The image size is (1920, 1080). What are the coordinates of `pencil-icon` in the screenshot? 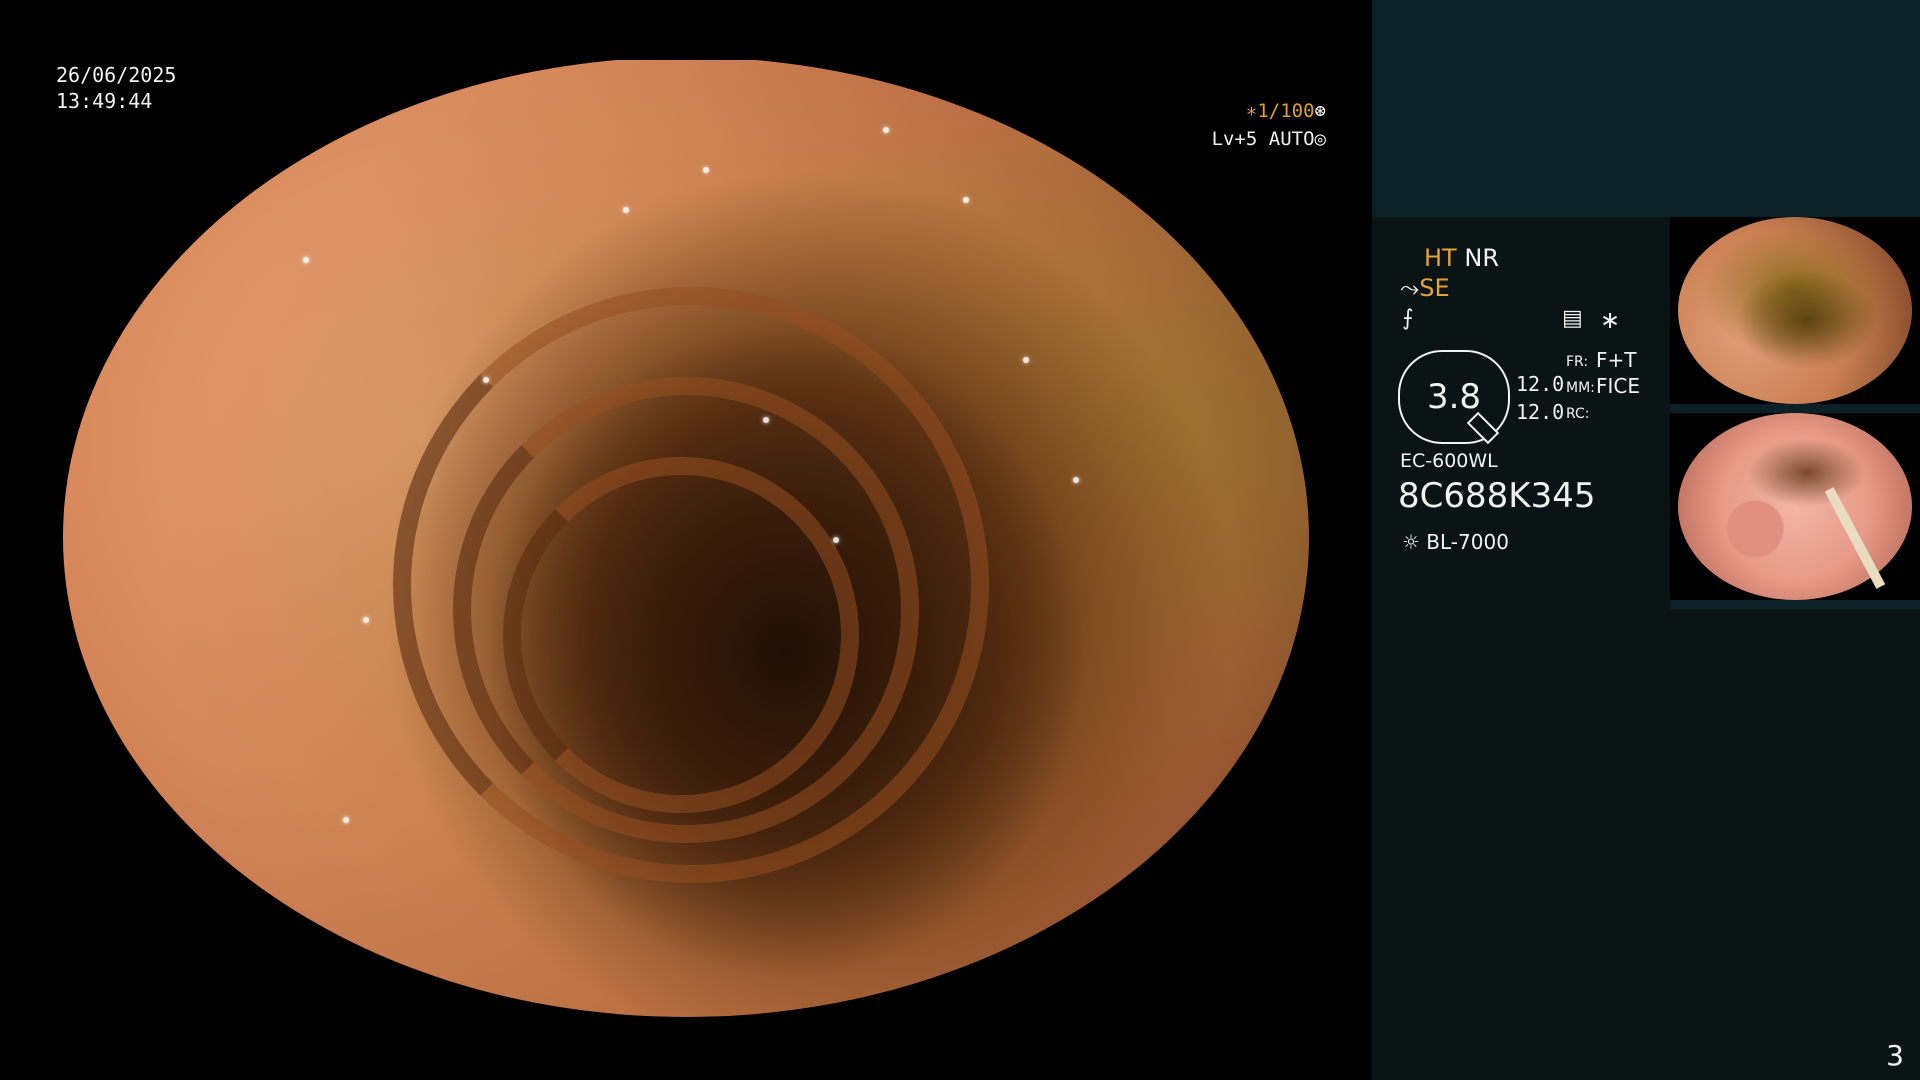 It's located at (1483, 428).